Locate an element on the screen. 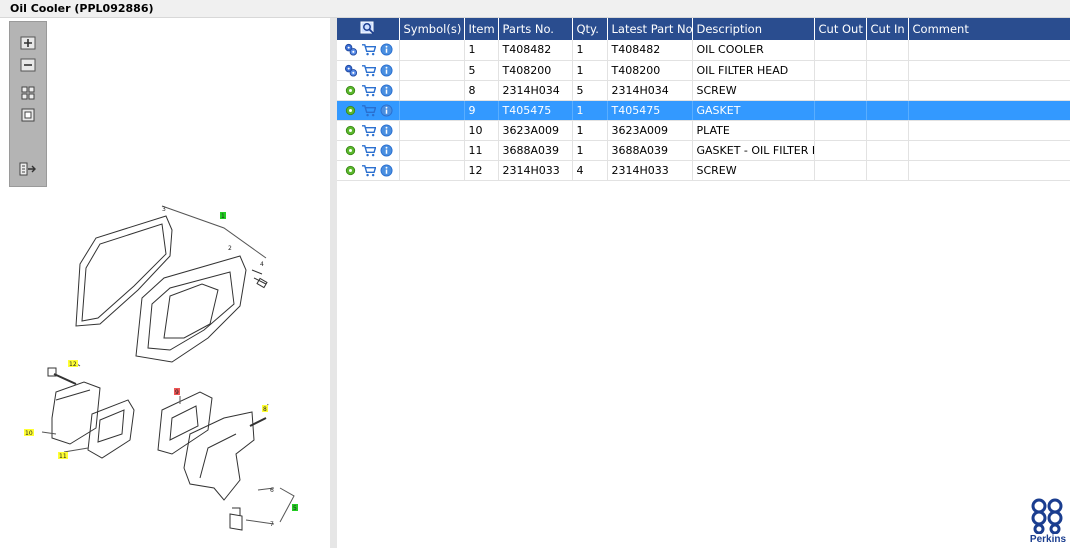  cell-latest-part-no: T408200 is located at coordinates (650, 70).